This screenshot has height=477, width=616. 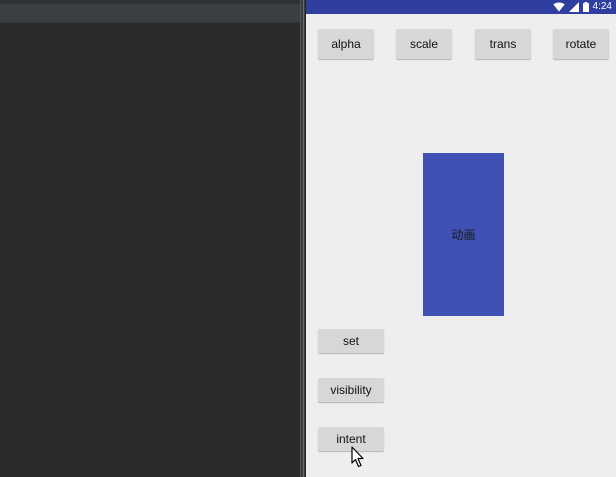 What do you see at coordinates (585, 7) in the screenshot?
I see `battery-icon` at bounding box center [585, 7].